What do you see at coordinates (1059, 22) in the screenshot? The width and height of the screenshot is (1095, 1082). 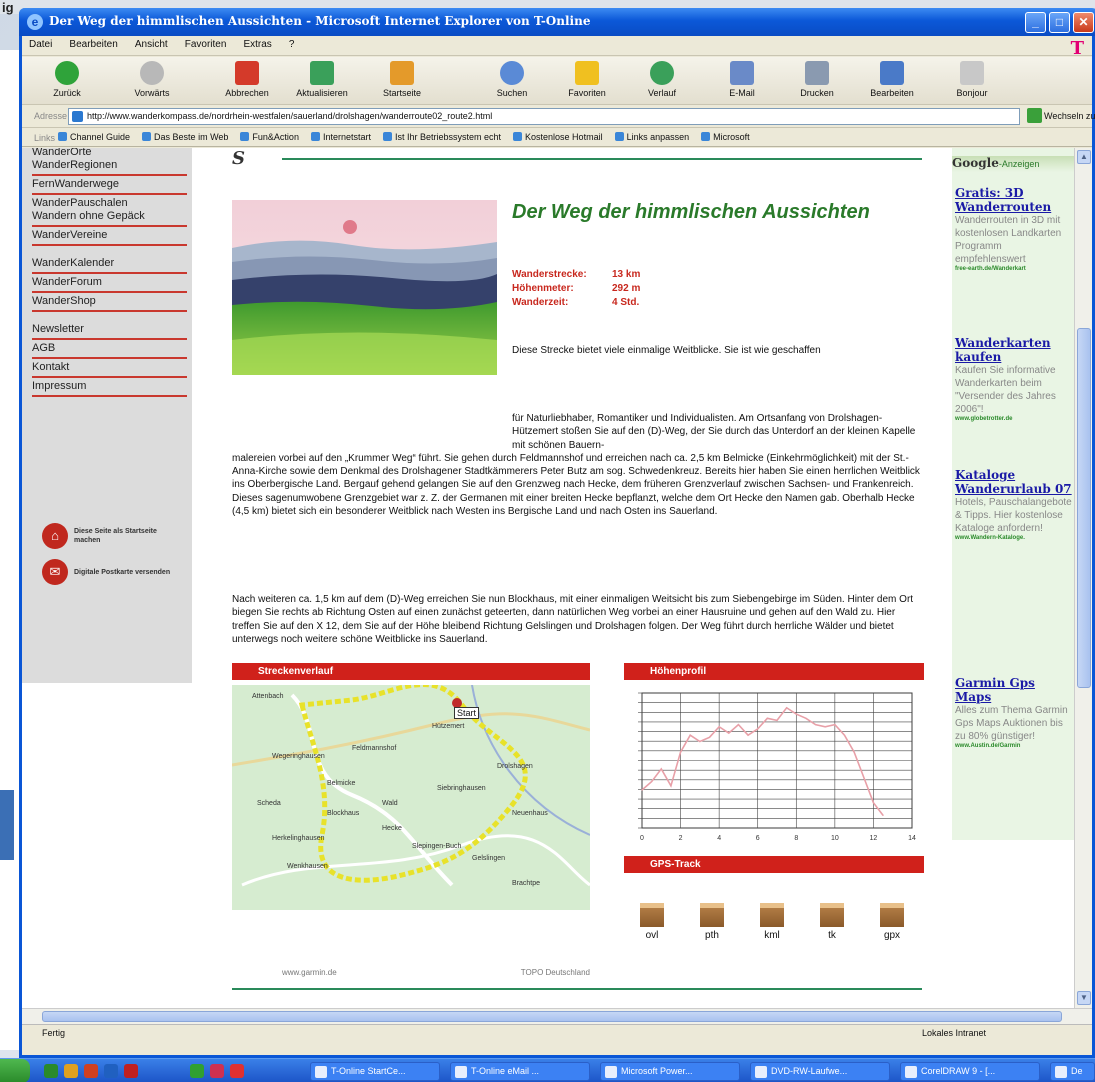 I see `maximize-button: □` at bounding box center [1059, 22].